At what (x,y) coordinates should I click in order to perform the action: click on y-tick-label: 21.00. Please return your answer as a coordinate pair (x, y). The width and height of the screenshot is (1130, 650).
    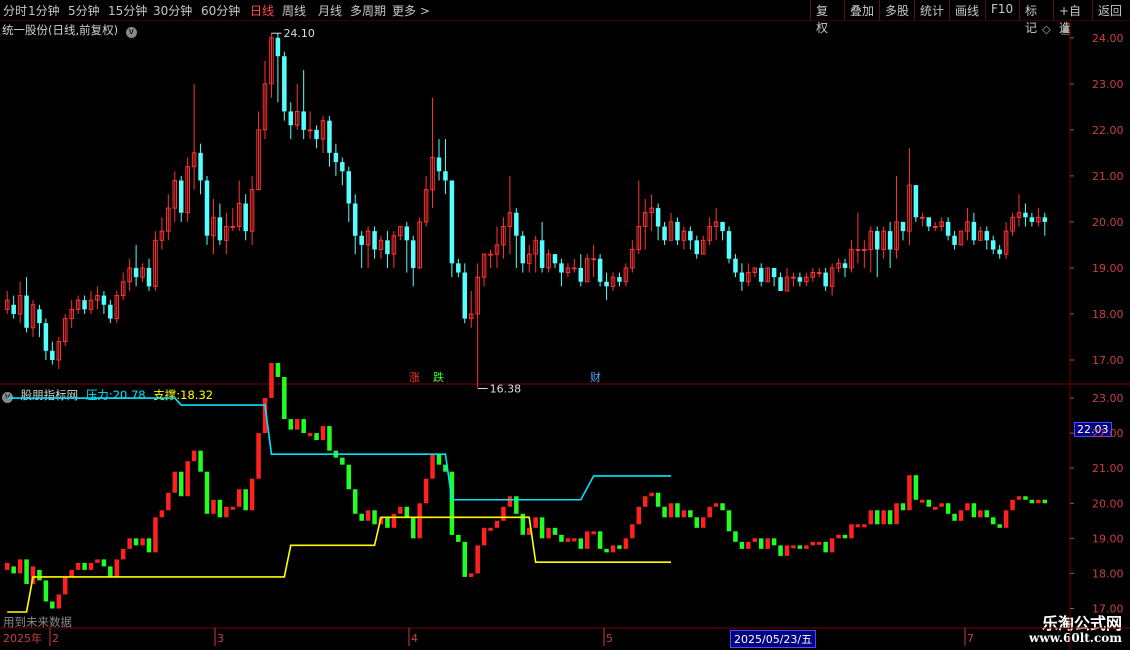
    Looking at the image, I should click on (1108, 176).